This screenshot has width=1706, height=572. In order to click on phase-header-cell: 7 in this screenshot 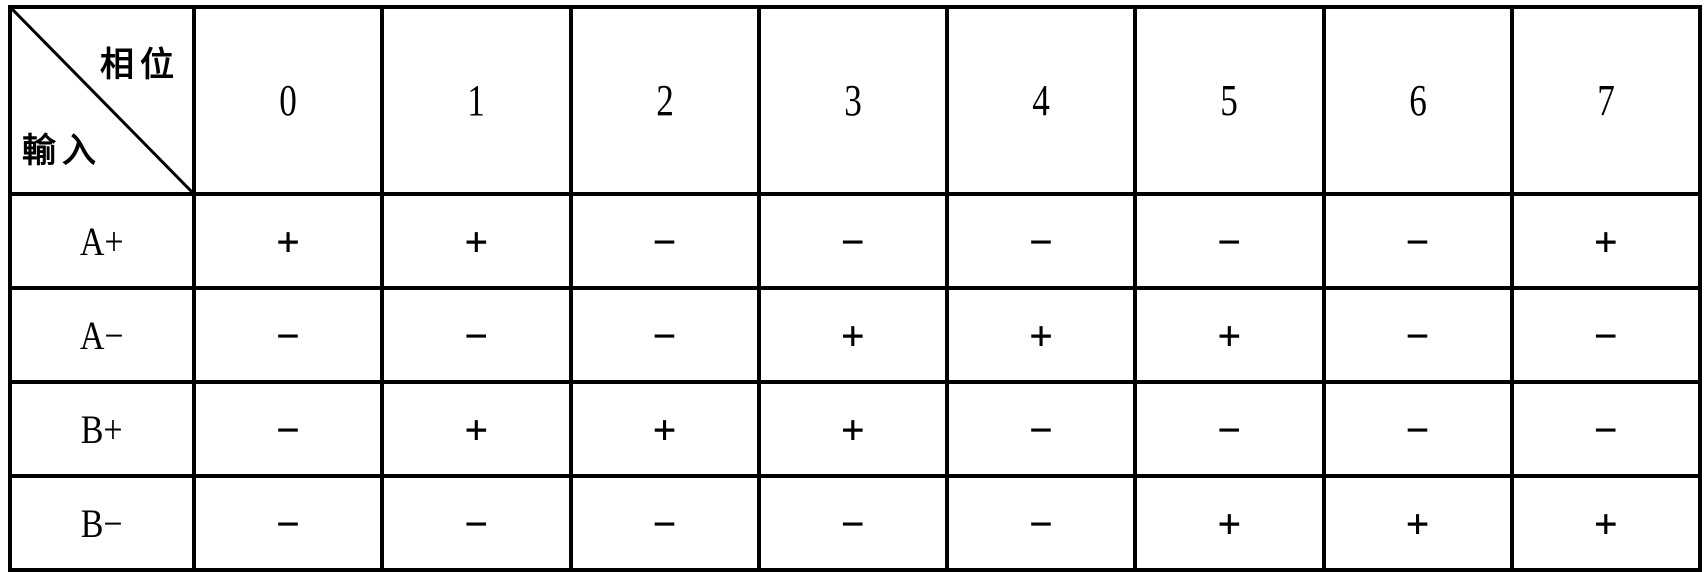, I will do `click(1606, 100)`.